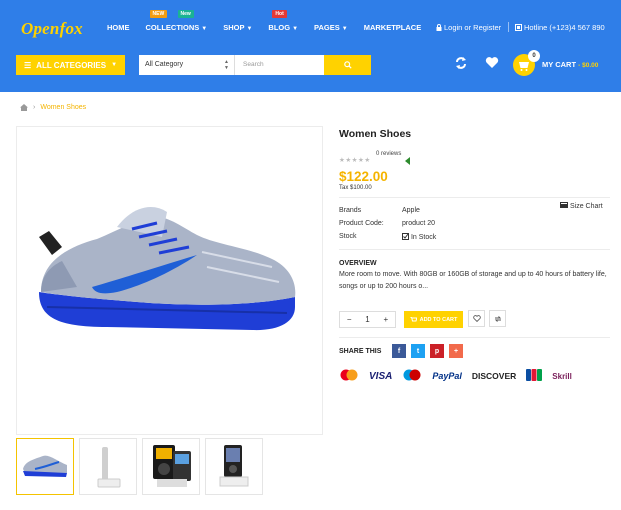 The height and width of the screenshot is (510, 621). Describe the element at coordinates (279, 27) in the screenshot. I see `nav-blog-label: BLOG` at that location.